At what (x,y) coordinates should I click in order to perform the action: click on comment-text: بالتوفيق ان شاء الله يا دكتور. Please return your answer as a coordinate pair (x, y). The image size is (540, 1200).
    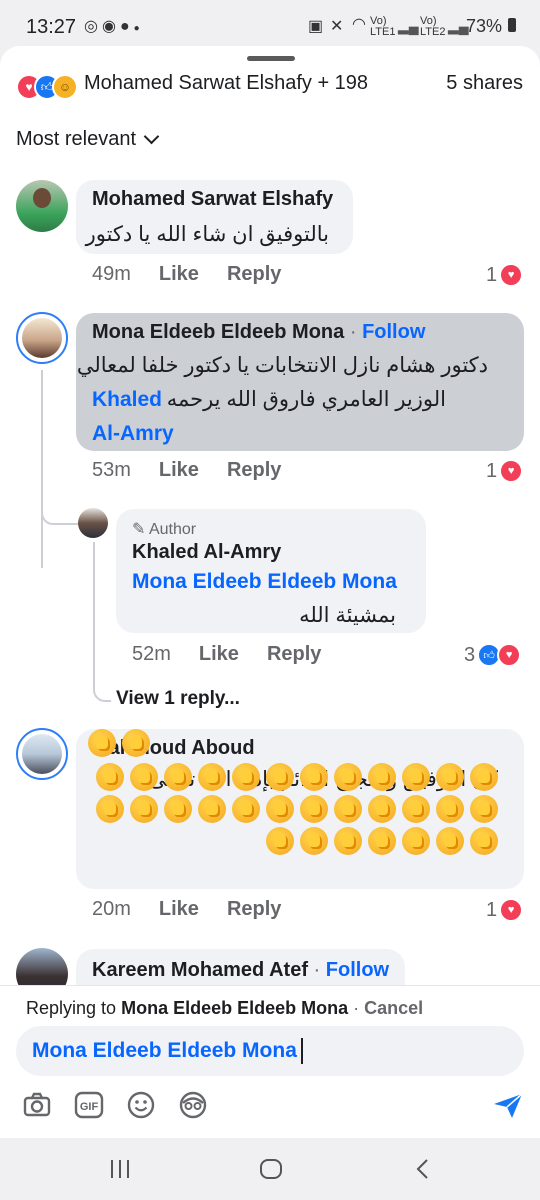
    Looking at the image, I should click on (207, 234).